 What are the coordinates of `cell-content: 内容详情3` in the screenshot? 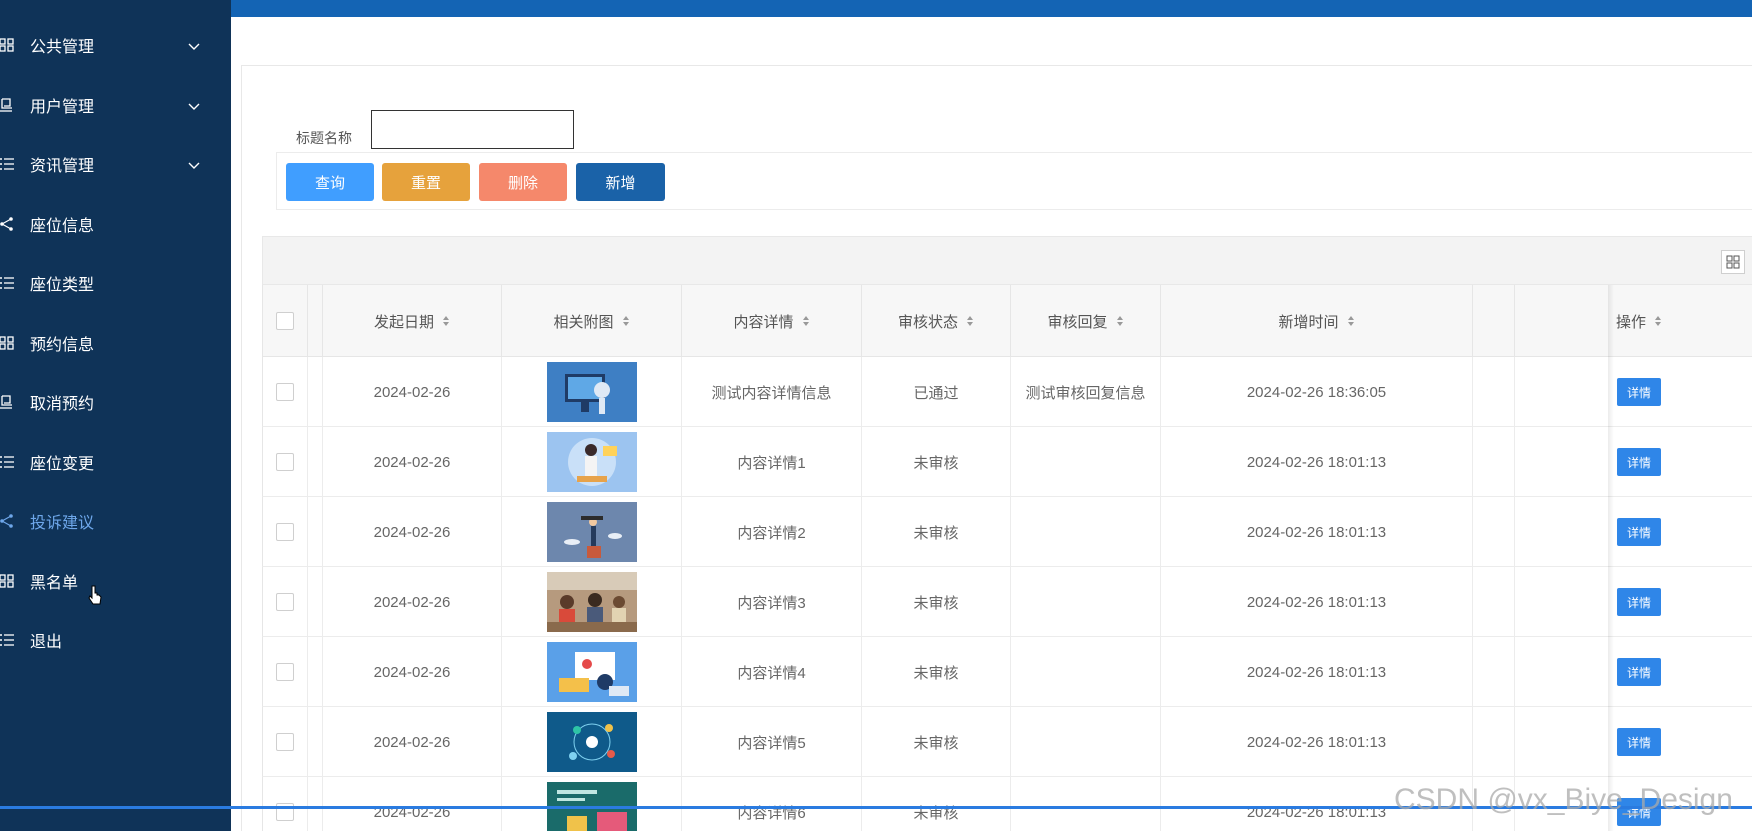 It's located at (772, 602).